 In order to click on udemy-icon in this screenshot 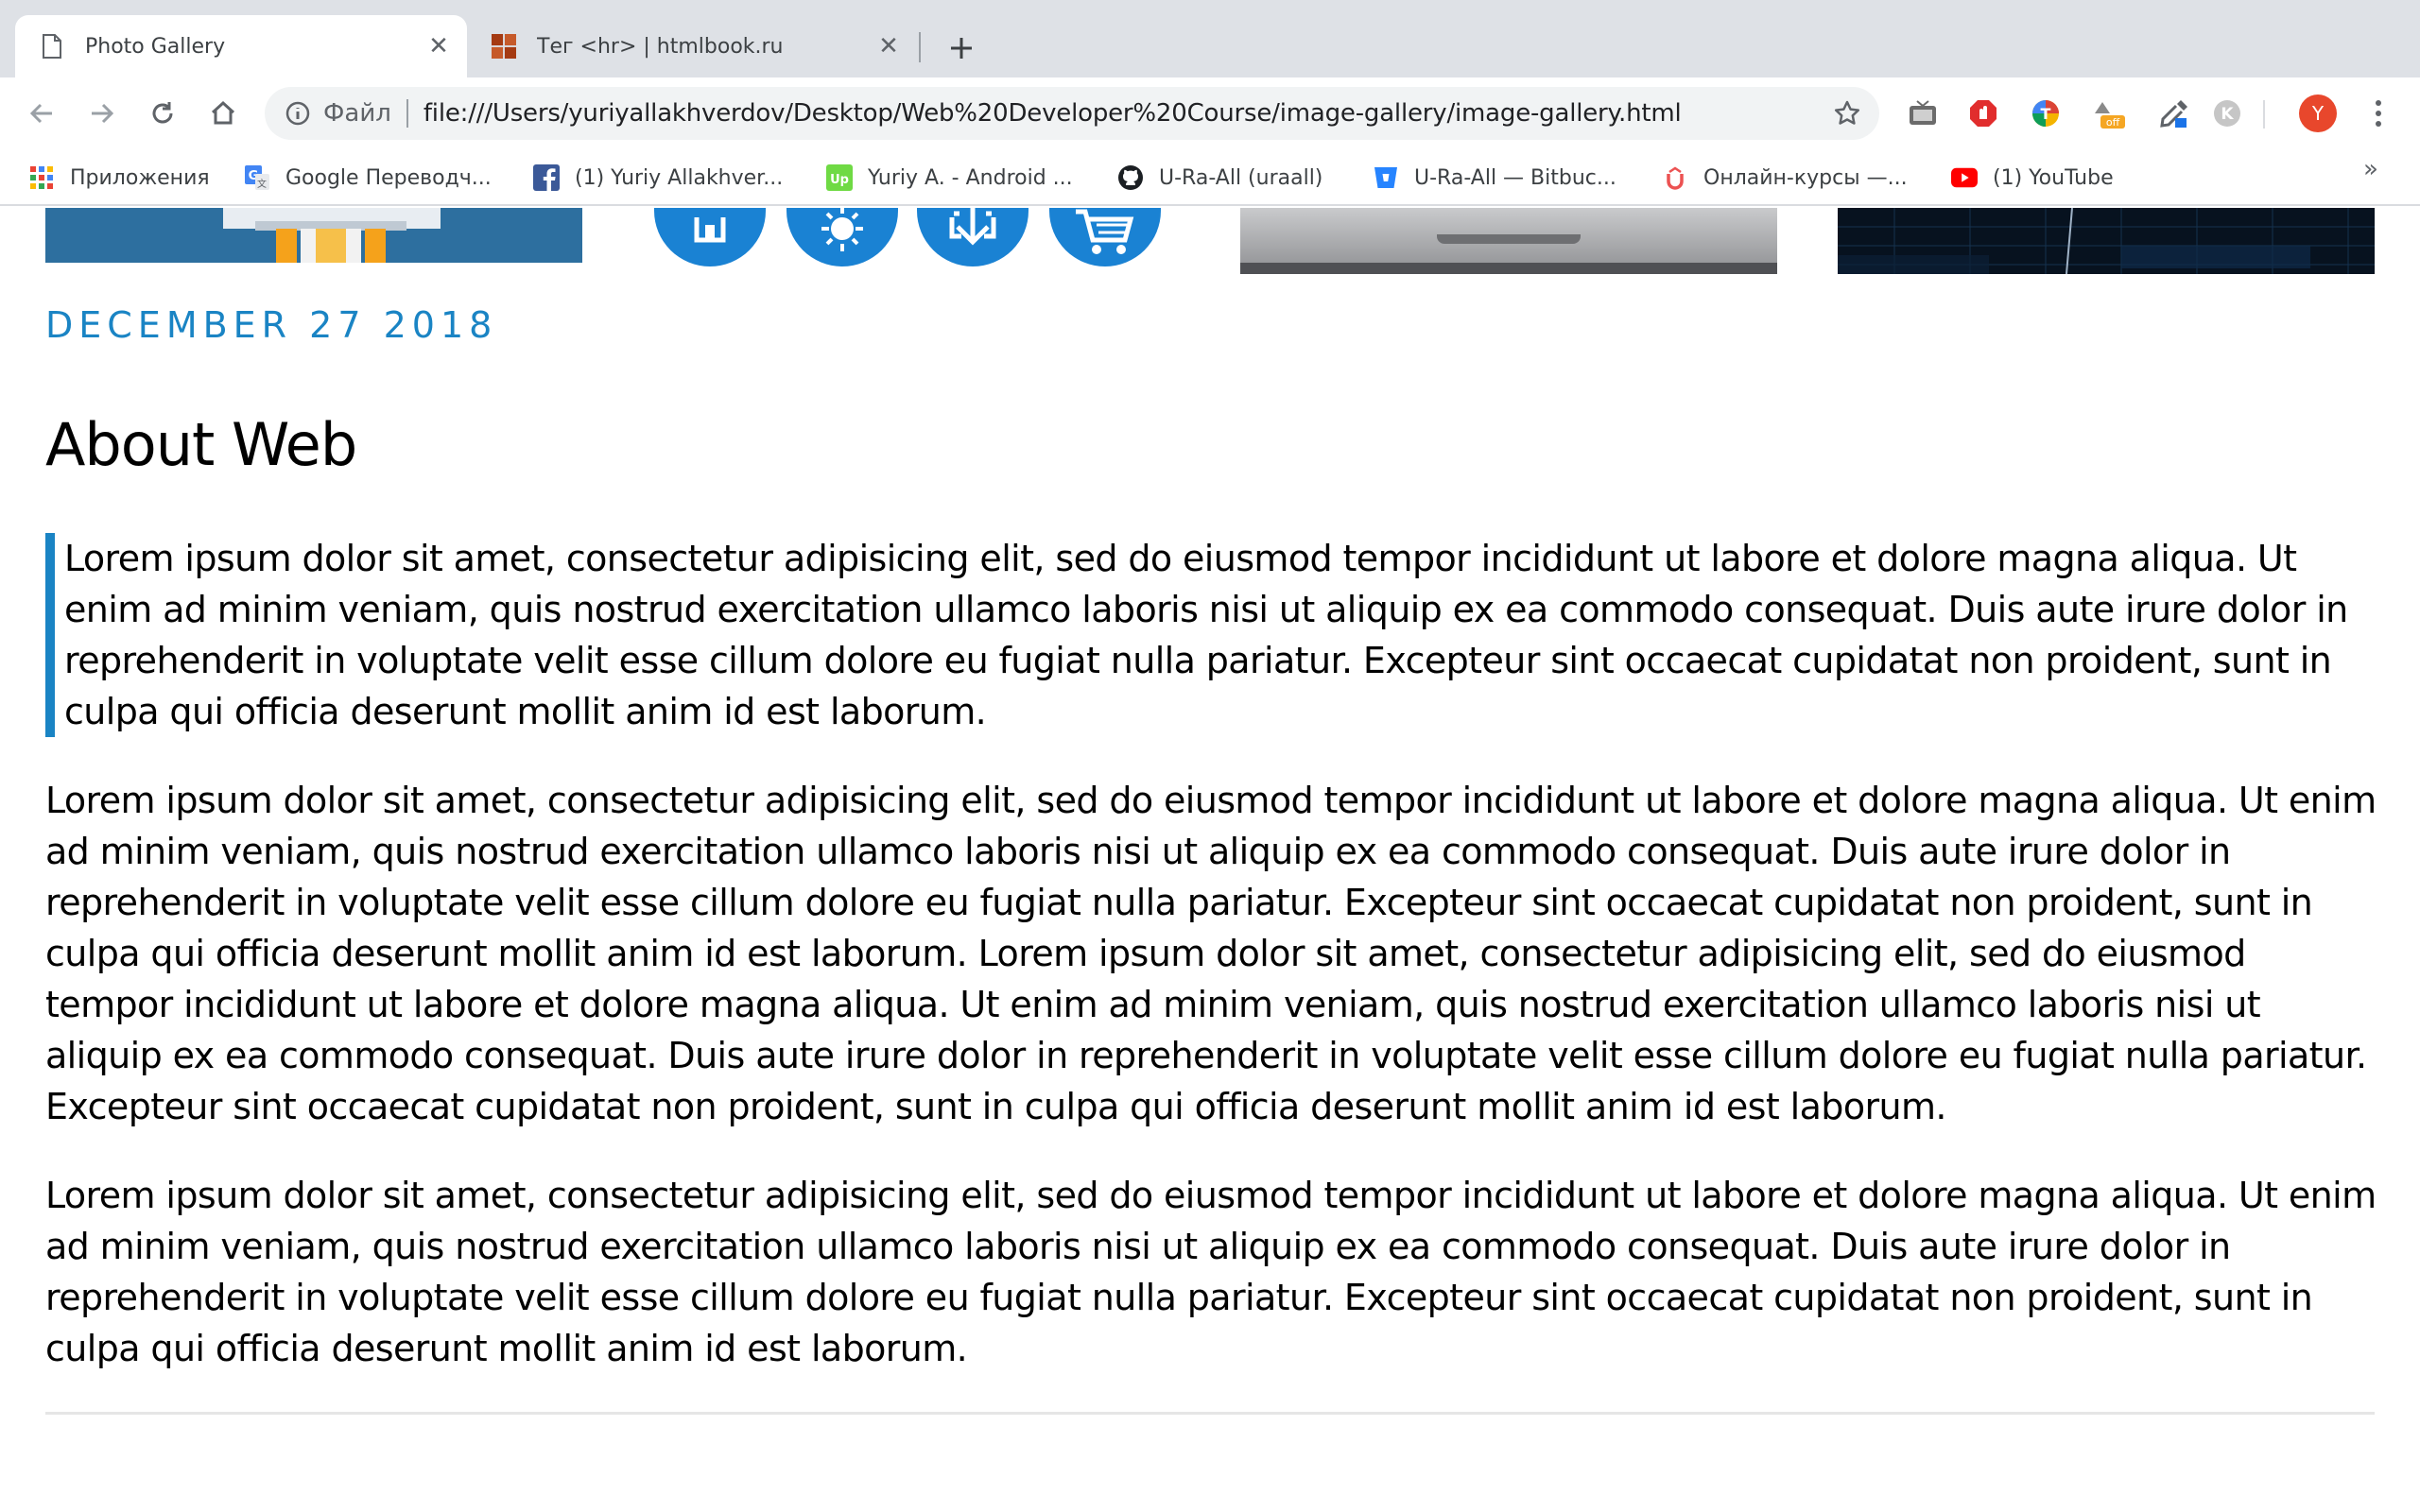, I will do `click(1675, 177)`.